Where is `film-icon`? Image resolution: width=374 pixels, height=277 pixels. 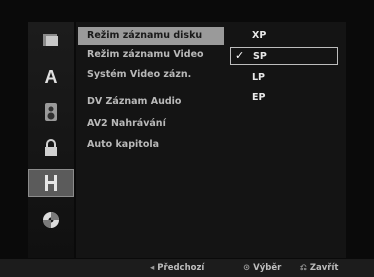 film-icon is located at coordinates (51, 183).